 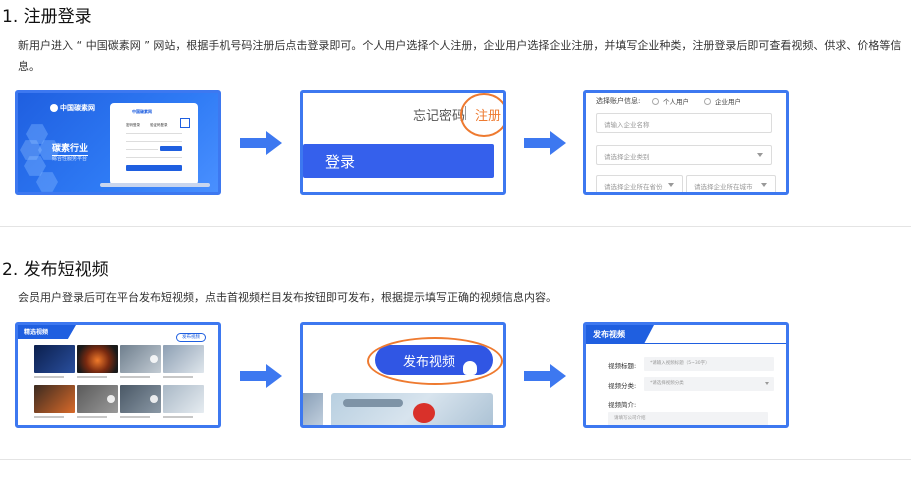 What do you see at coordinates (155, 185) in the screenshot?
I see `laptop-base` at bounding box center [155, 185].